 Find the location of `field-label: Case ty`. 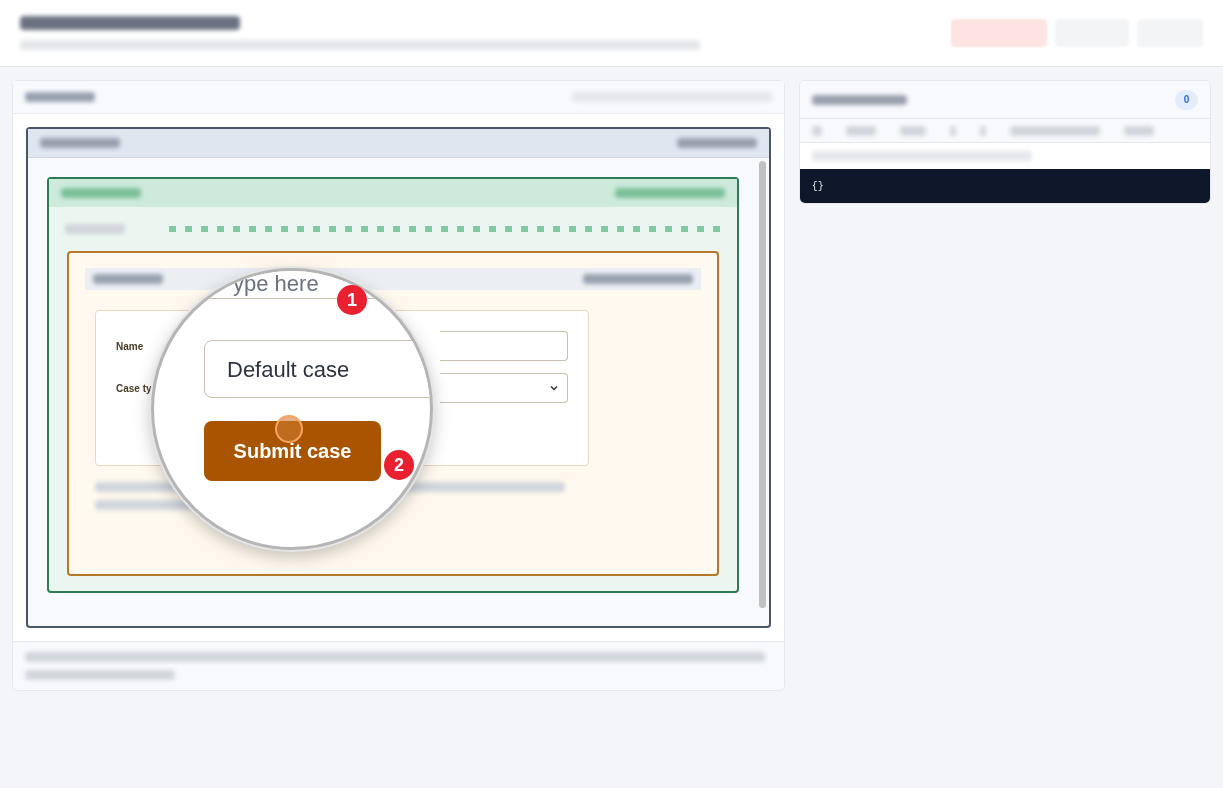

field-label: Case ty is located at coordinates (134, 388).